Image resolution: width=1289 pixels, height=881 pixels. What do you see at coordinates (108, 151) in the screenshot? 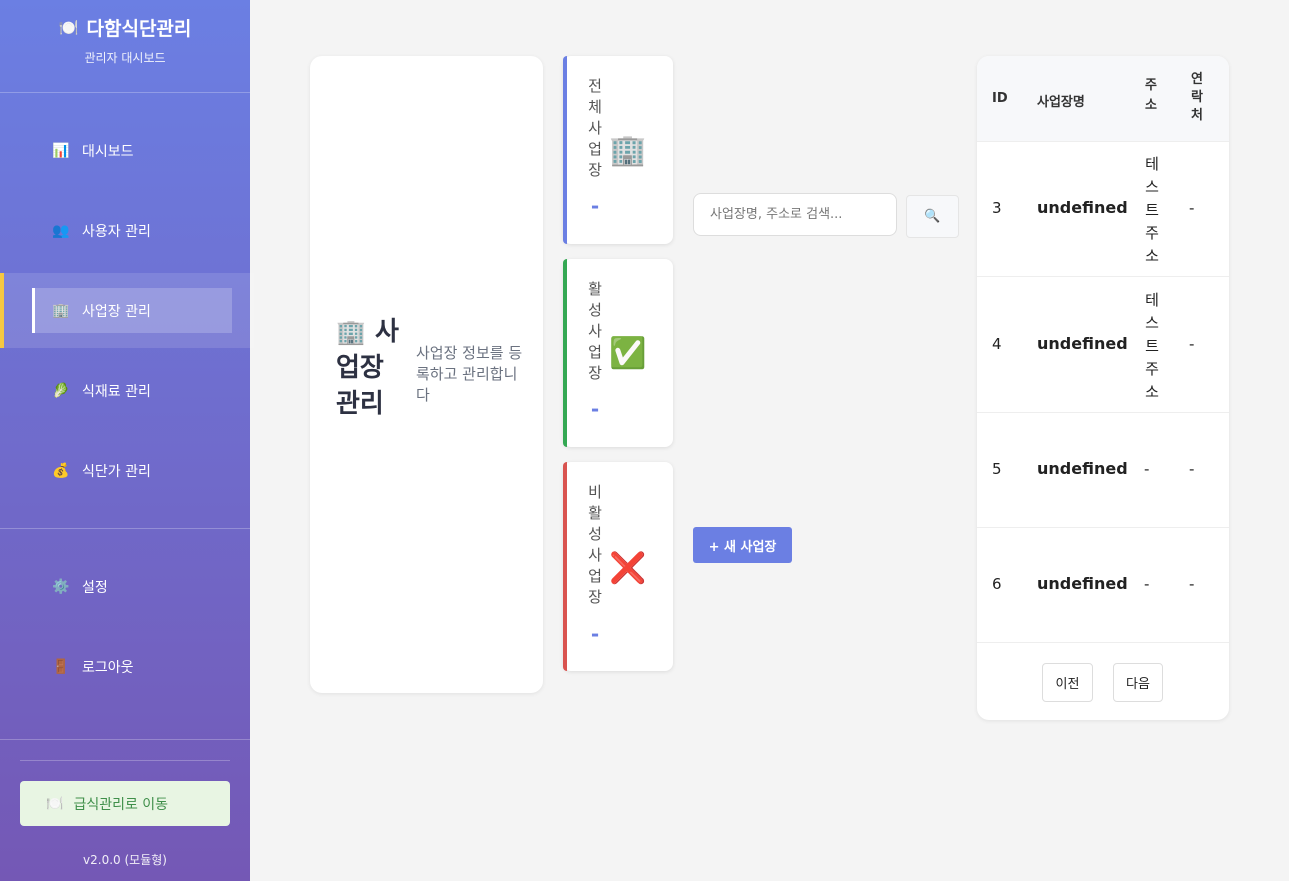
I see `sidebar-item-label: 대시보드` at bounding box center [108, 151].